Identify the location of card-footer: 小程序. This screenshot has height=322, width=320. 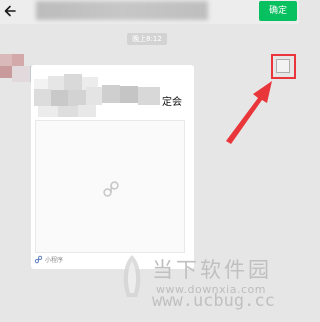
(48, 259).